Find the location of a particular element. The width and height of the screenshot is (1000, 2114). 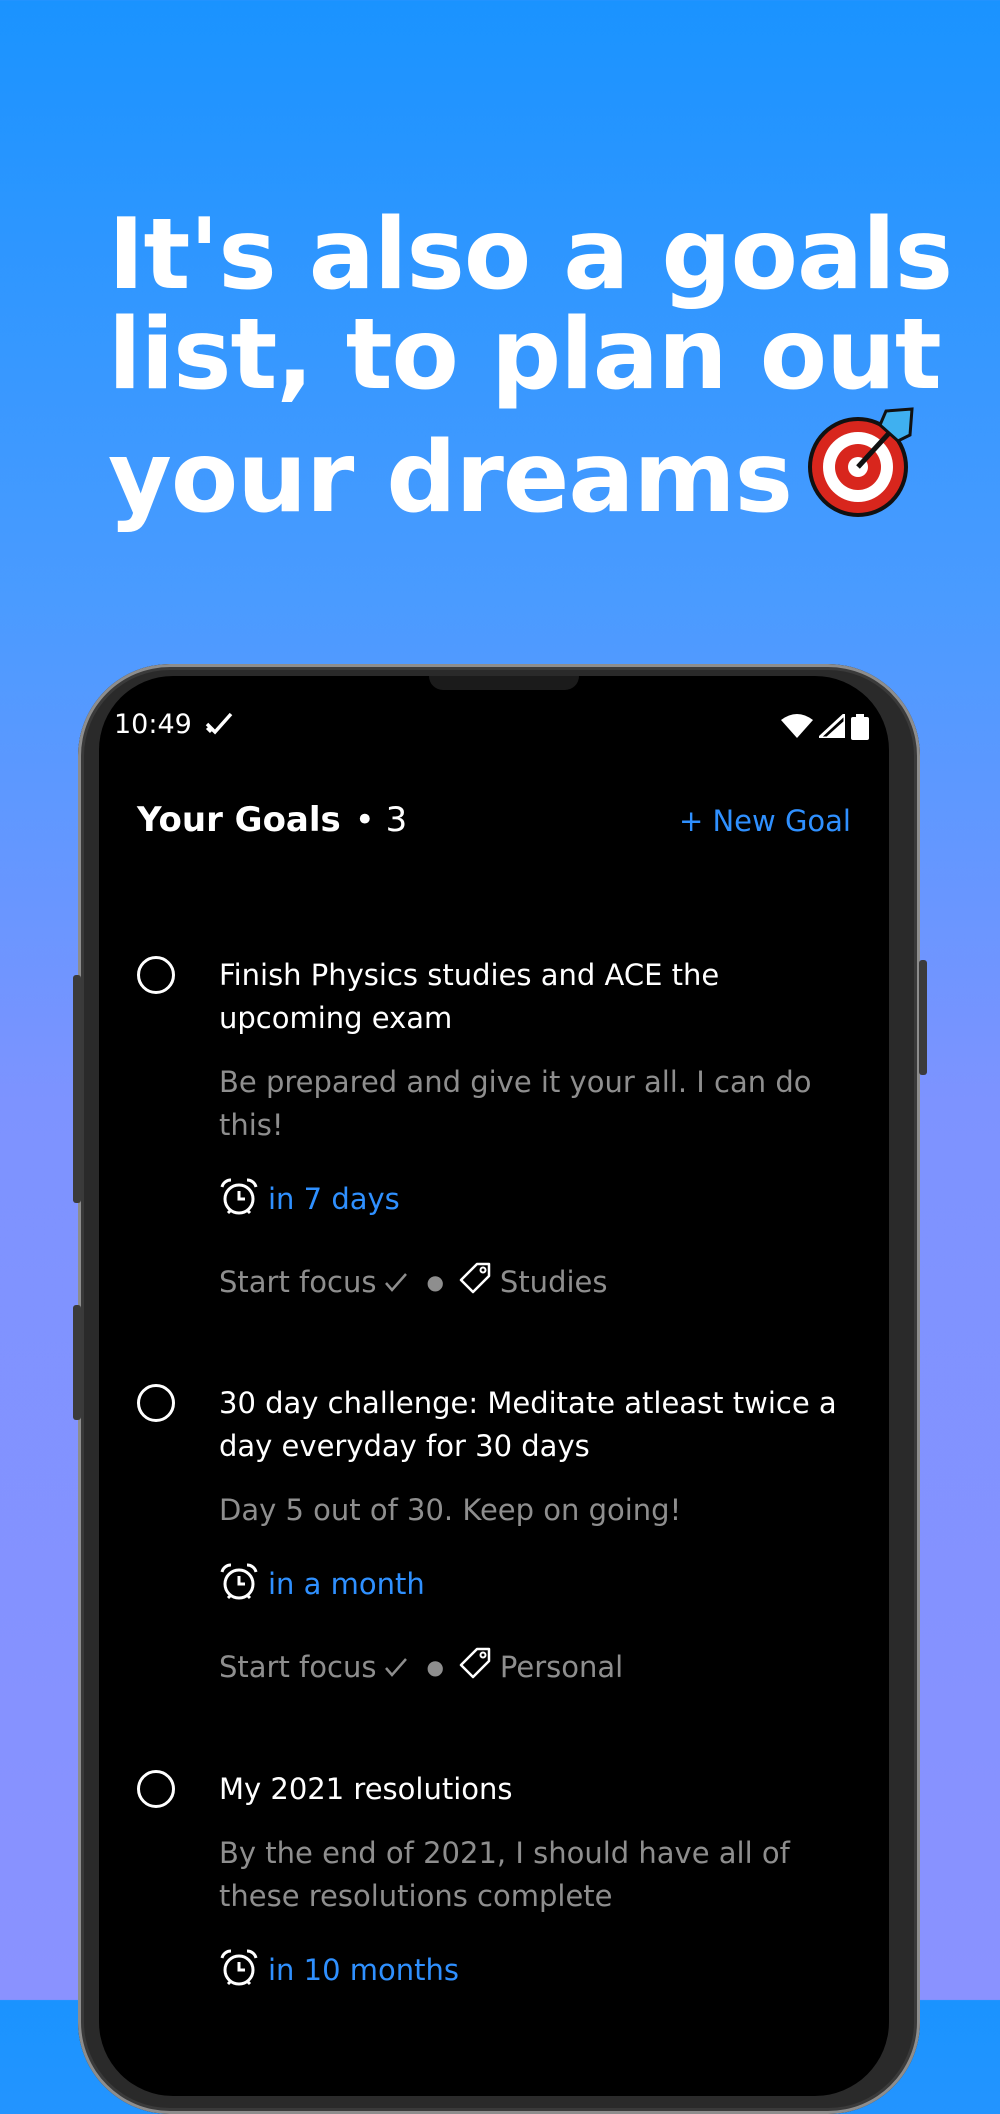

goals-header: Your Goals • 3 + New Goal is located at coordinates (494, 825).